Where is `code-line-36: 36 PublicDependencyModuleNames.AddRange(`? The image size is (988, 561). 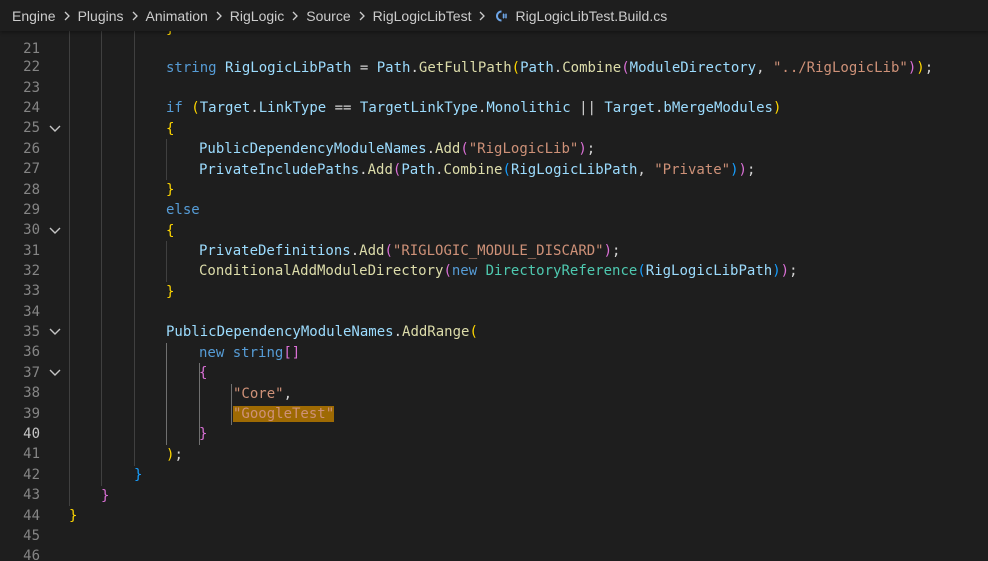 code-line-36: 36 PublicDependencyModuleNames.AddRange( is located at coordinates (494, 341).